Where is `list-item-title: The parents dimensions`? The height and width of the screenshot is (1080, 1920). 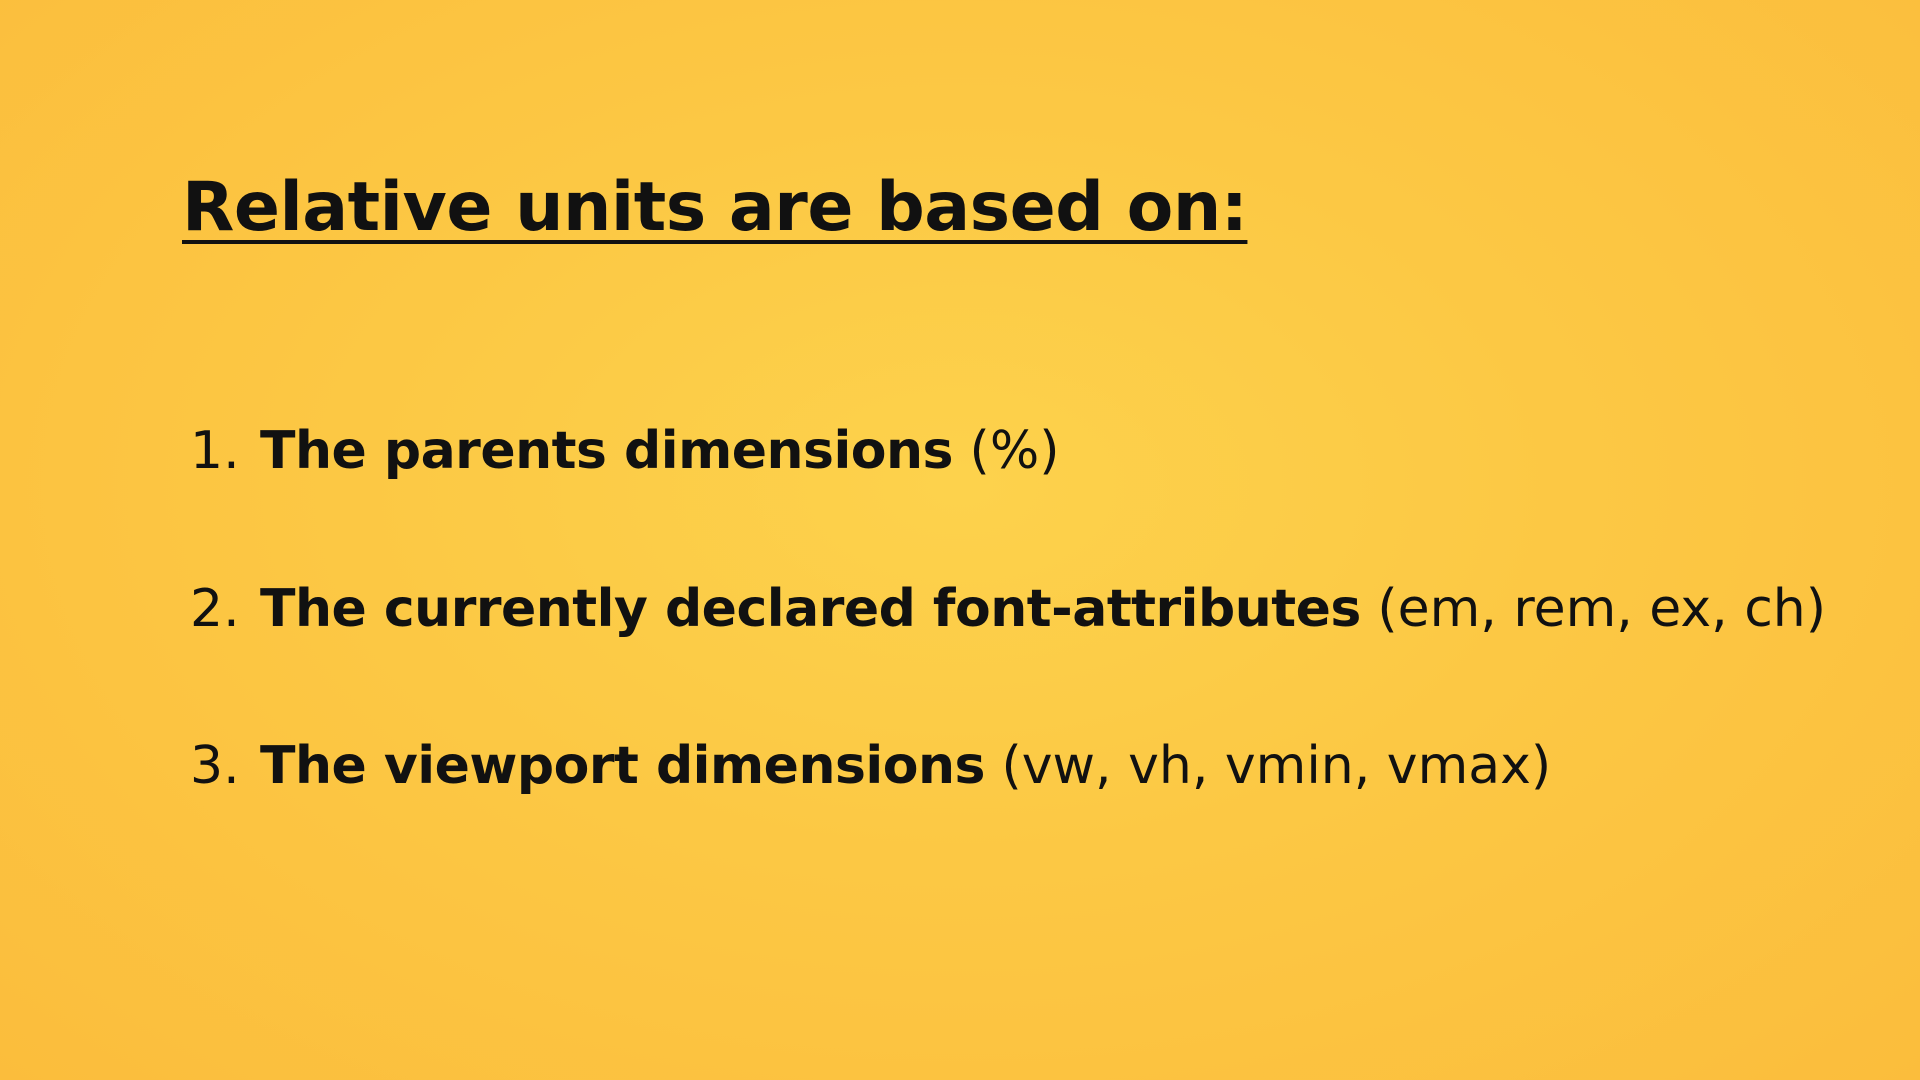
list-item-title: The parents dimensions is located at coordinates (607, 451).